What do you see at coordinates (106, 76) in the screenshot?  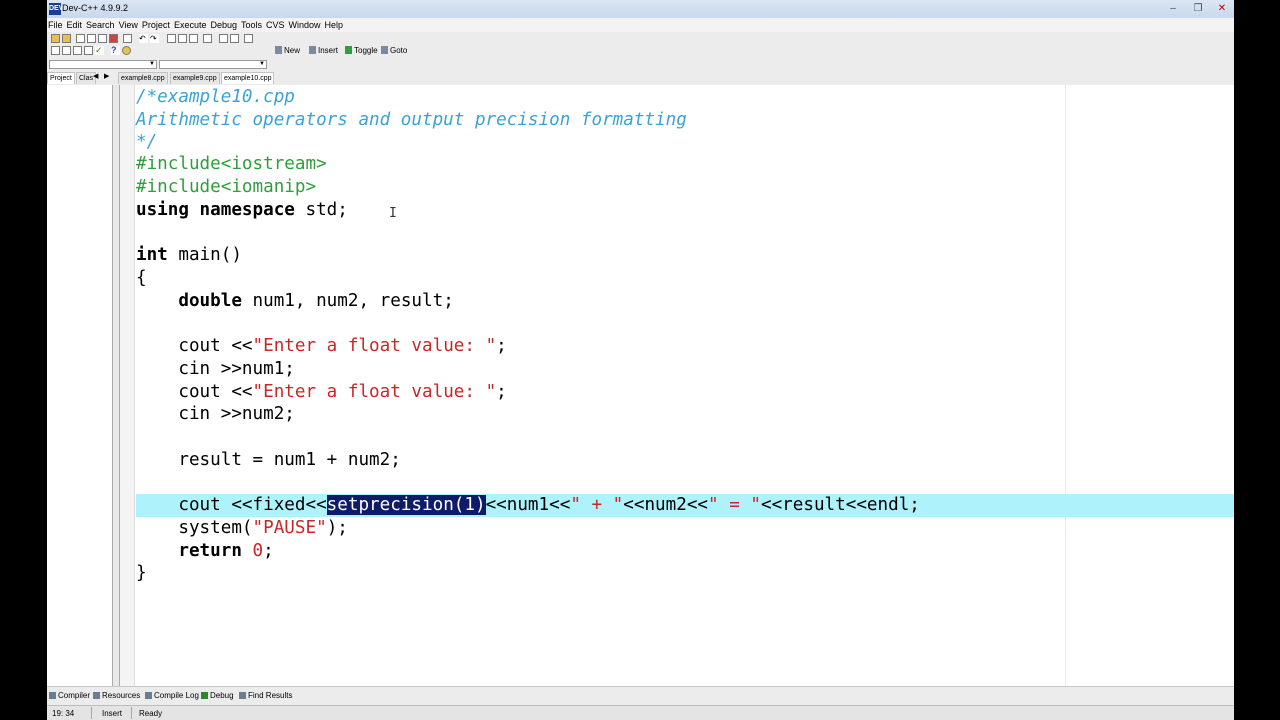 I see `tab-scroll-right-icon: ▶` at bounding box center [106, 76].